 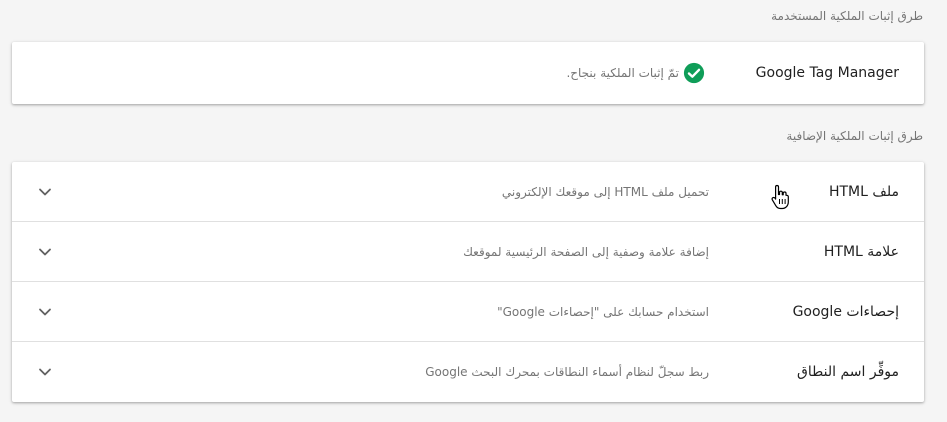 I want to click on method-title-html-tag: علامة HTML, so click(x=861, y=252).